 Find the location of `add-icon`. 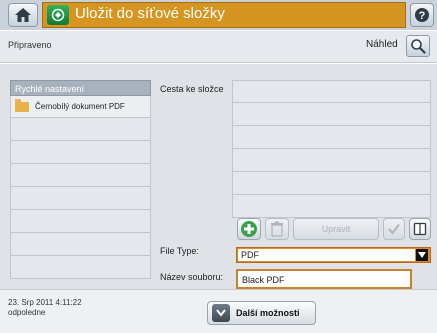

add-icon is located at coordinates (249, 229).